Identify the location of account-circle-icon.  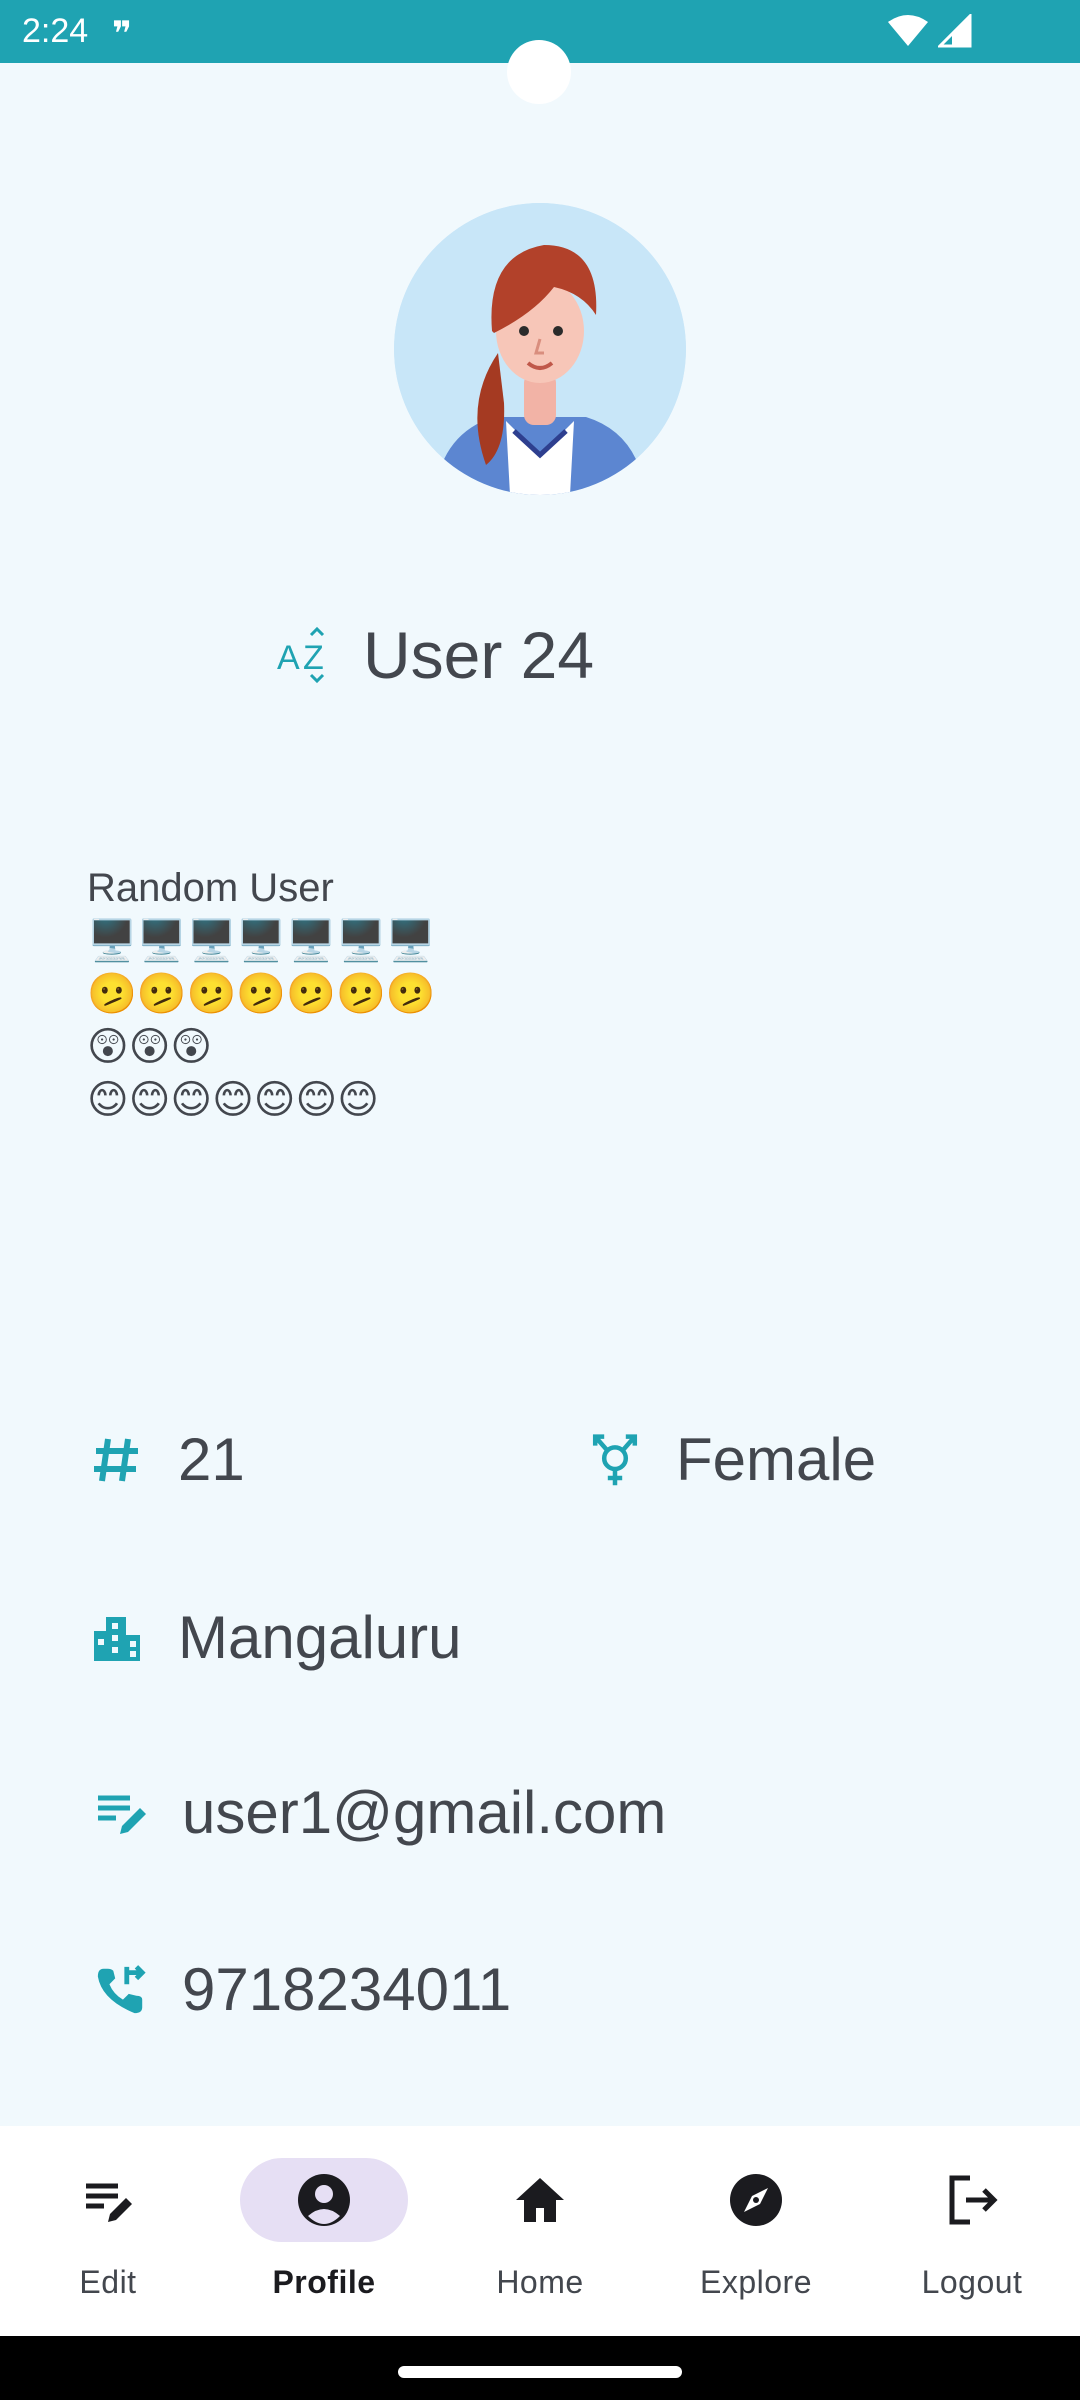
(324, 2200).